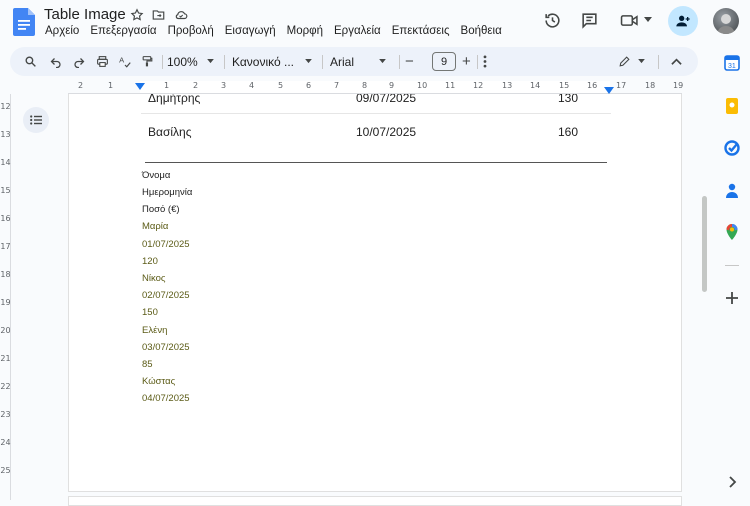 This screenshot has height=506, width=750. I want to click on docs-logo-icon, so click(24, 22).